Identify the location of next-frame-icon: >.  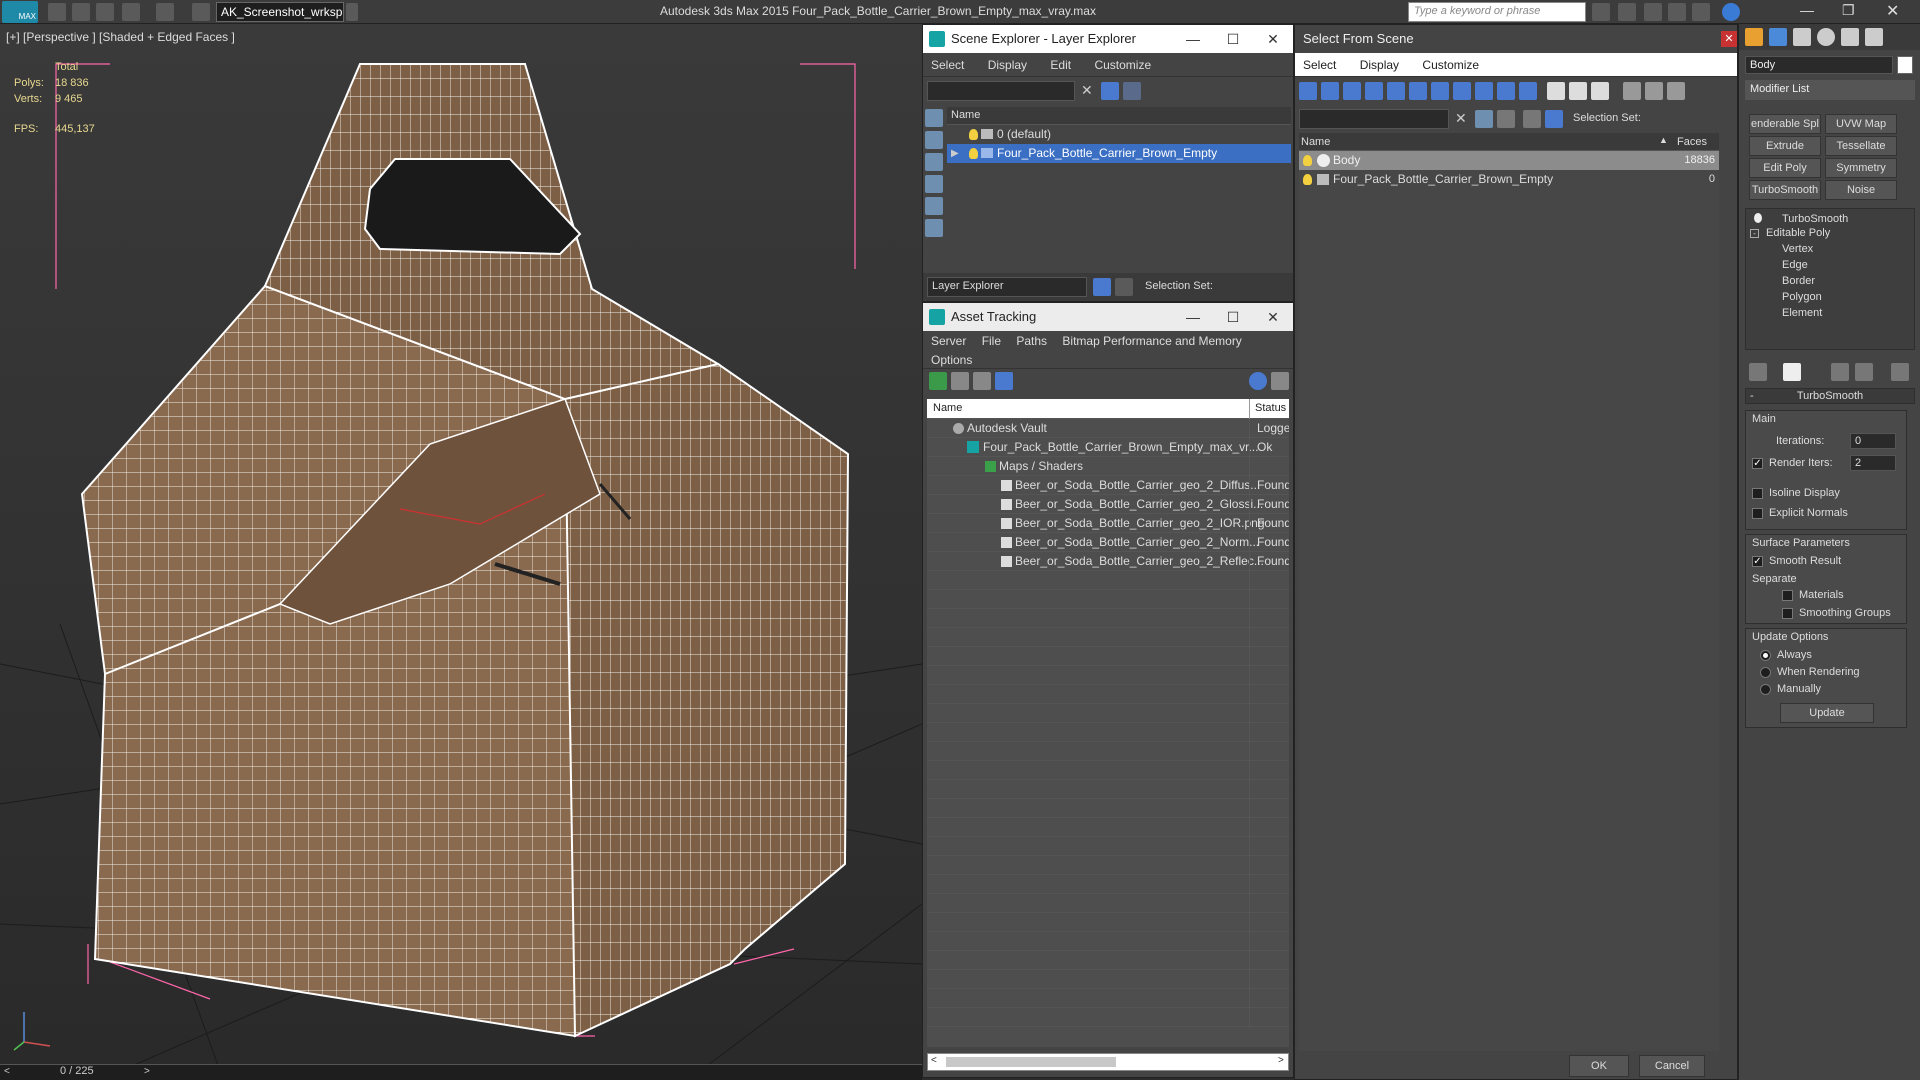
(147, 1071).